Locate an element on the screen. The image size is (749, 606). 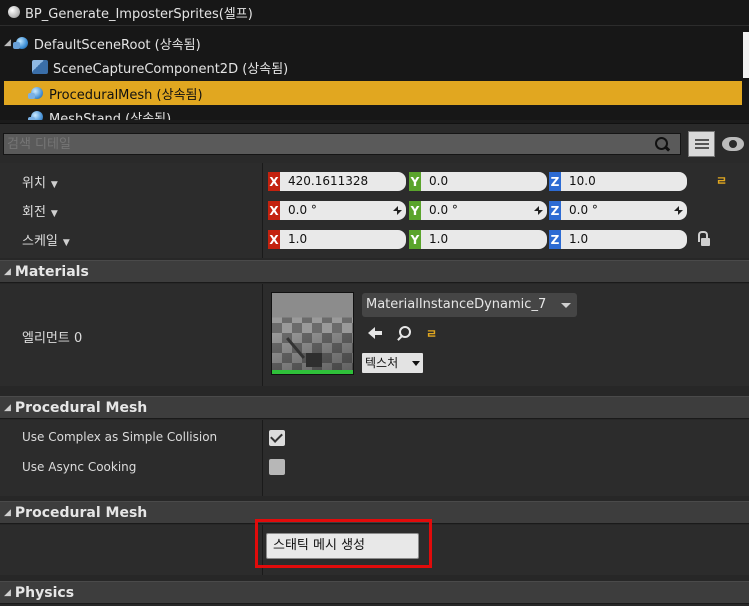
scale-label-text: 스케일 is located at coordinates (40, 241).